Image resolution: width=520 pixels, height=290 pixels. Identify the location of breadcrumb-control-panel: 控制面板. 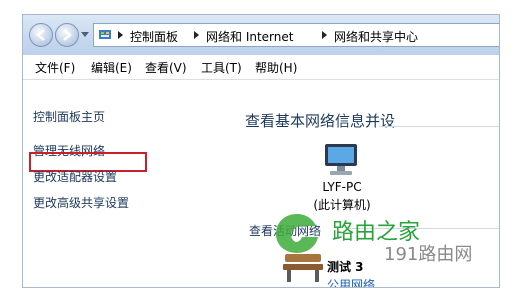
(154, 36).